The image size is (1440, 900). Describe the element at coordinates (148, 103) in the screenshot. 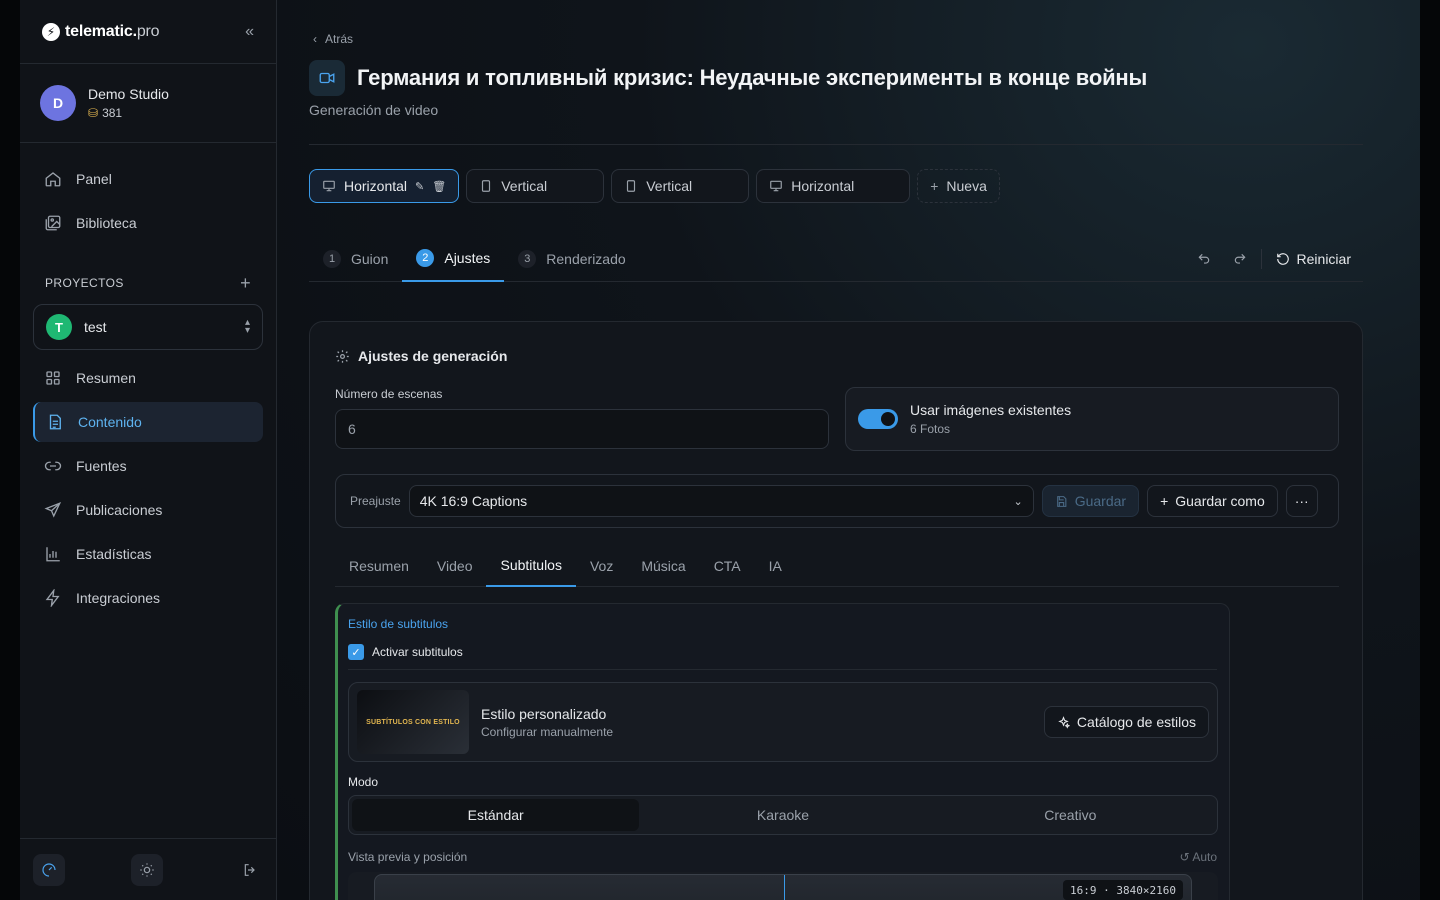

I see `org-switcher: D Demo Studio ⛁ 381` at that location.